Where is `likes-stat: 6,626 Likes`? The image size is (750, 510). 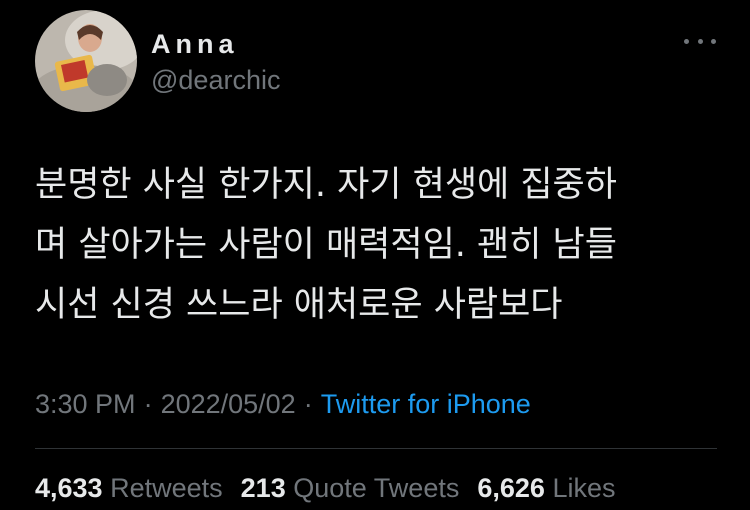 likes-stat: 6,626 Likes is located at coordinates (546, 488).